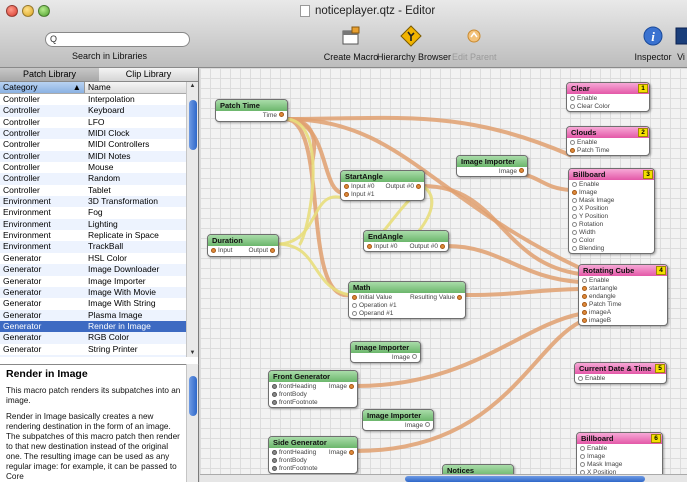 The image size is (687, 482). I want to click on minimize-window-button, so click(28, 11).